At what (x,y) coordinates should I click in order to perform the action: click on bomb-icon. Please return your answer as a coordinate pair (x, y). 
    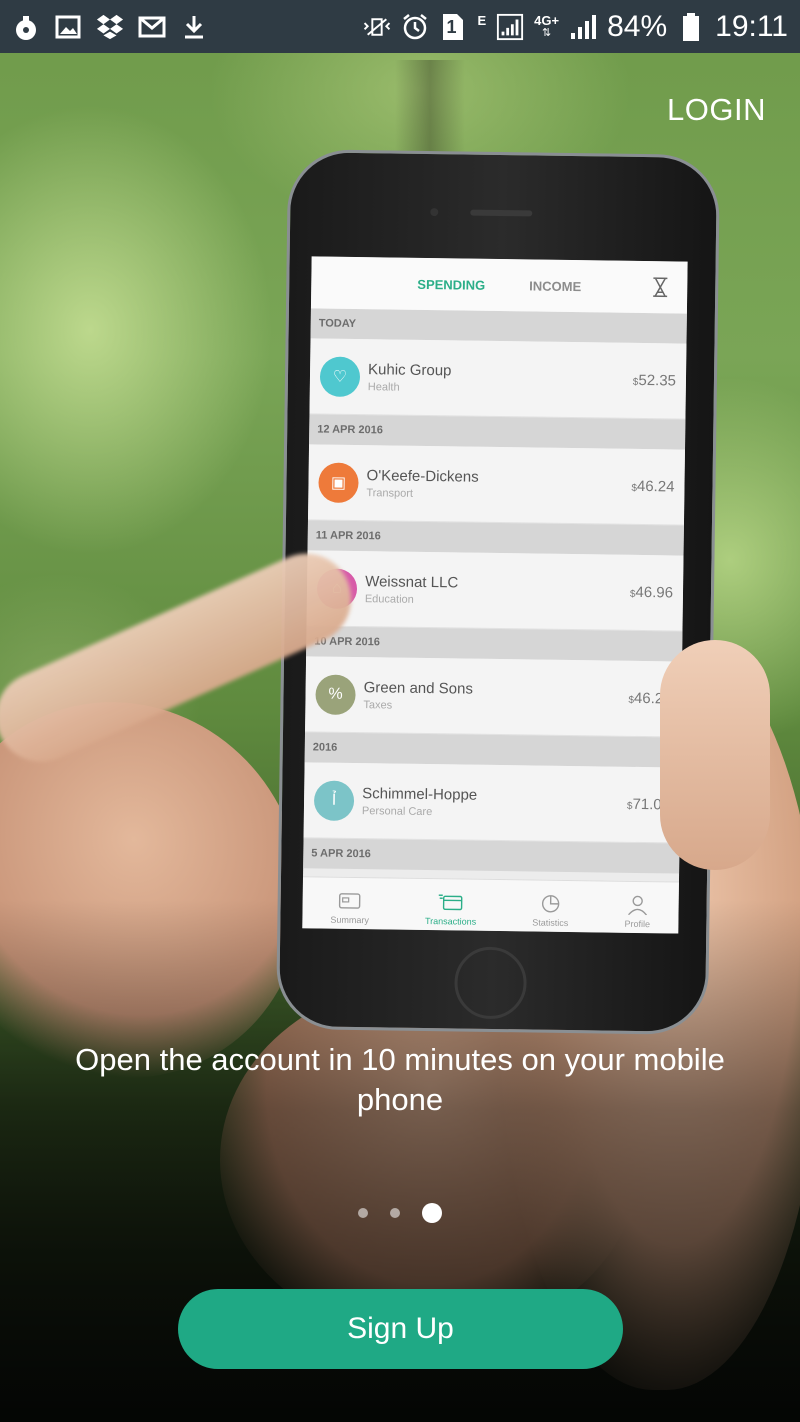
    Looking at the image, I should click on (26, 27).